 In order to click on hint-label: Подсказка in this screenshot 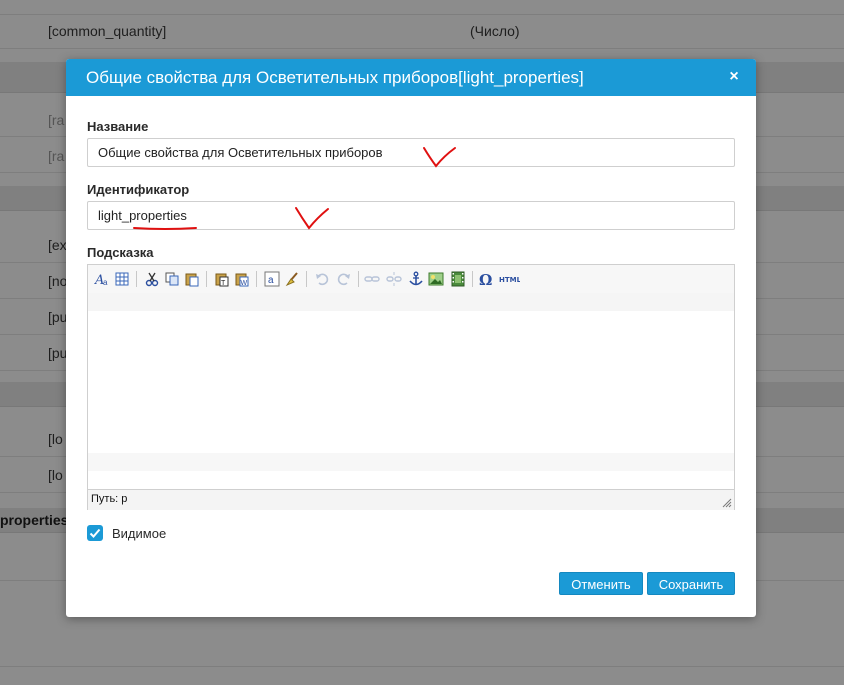, I will do `click(120, 252)`.